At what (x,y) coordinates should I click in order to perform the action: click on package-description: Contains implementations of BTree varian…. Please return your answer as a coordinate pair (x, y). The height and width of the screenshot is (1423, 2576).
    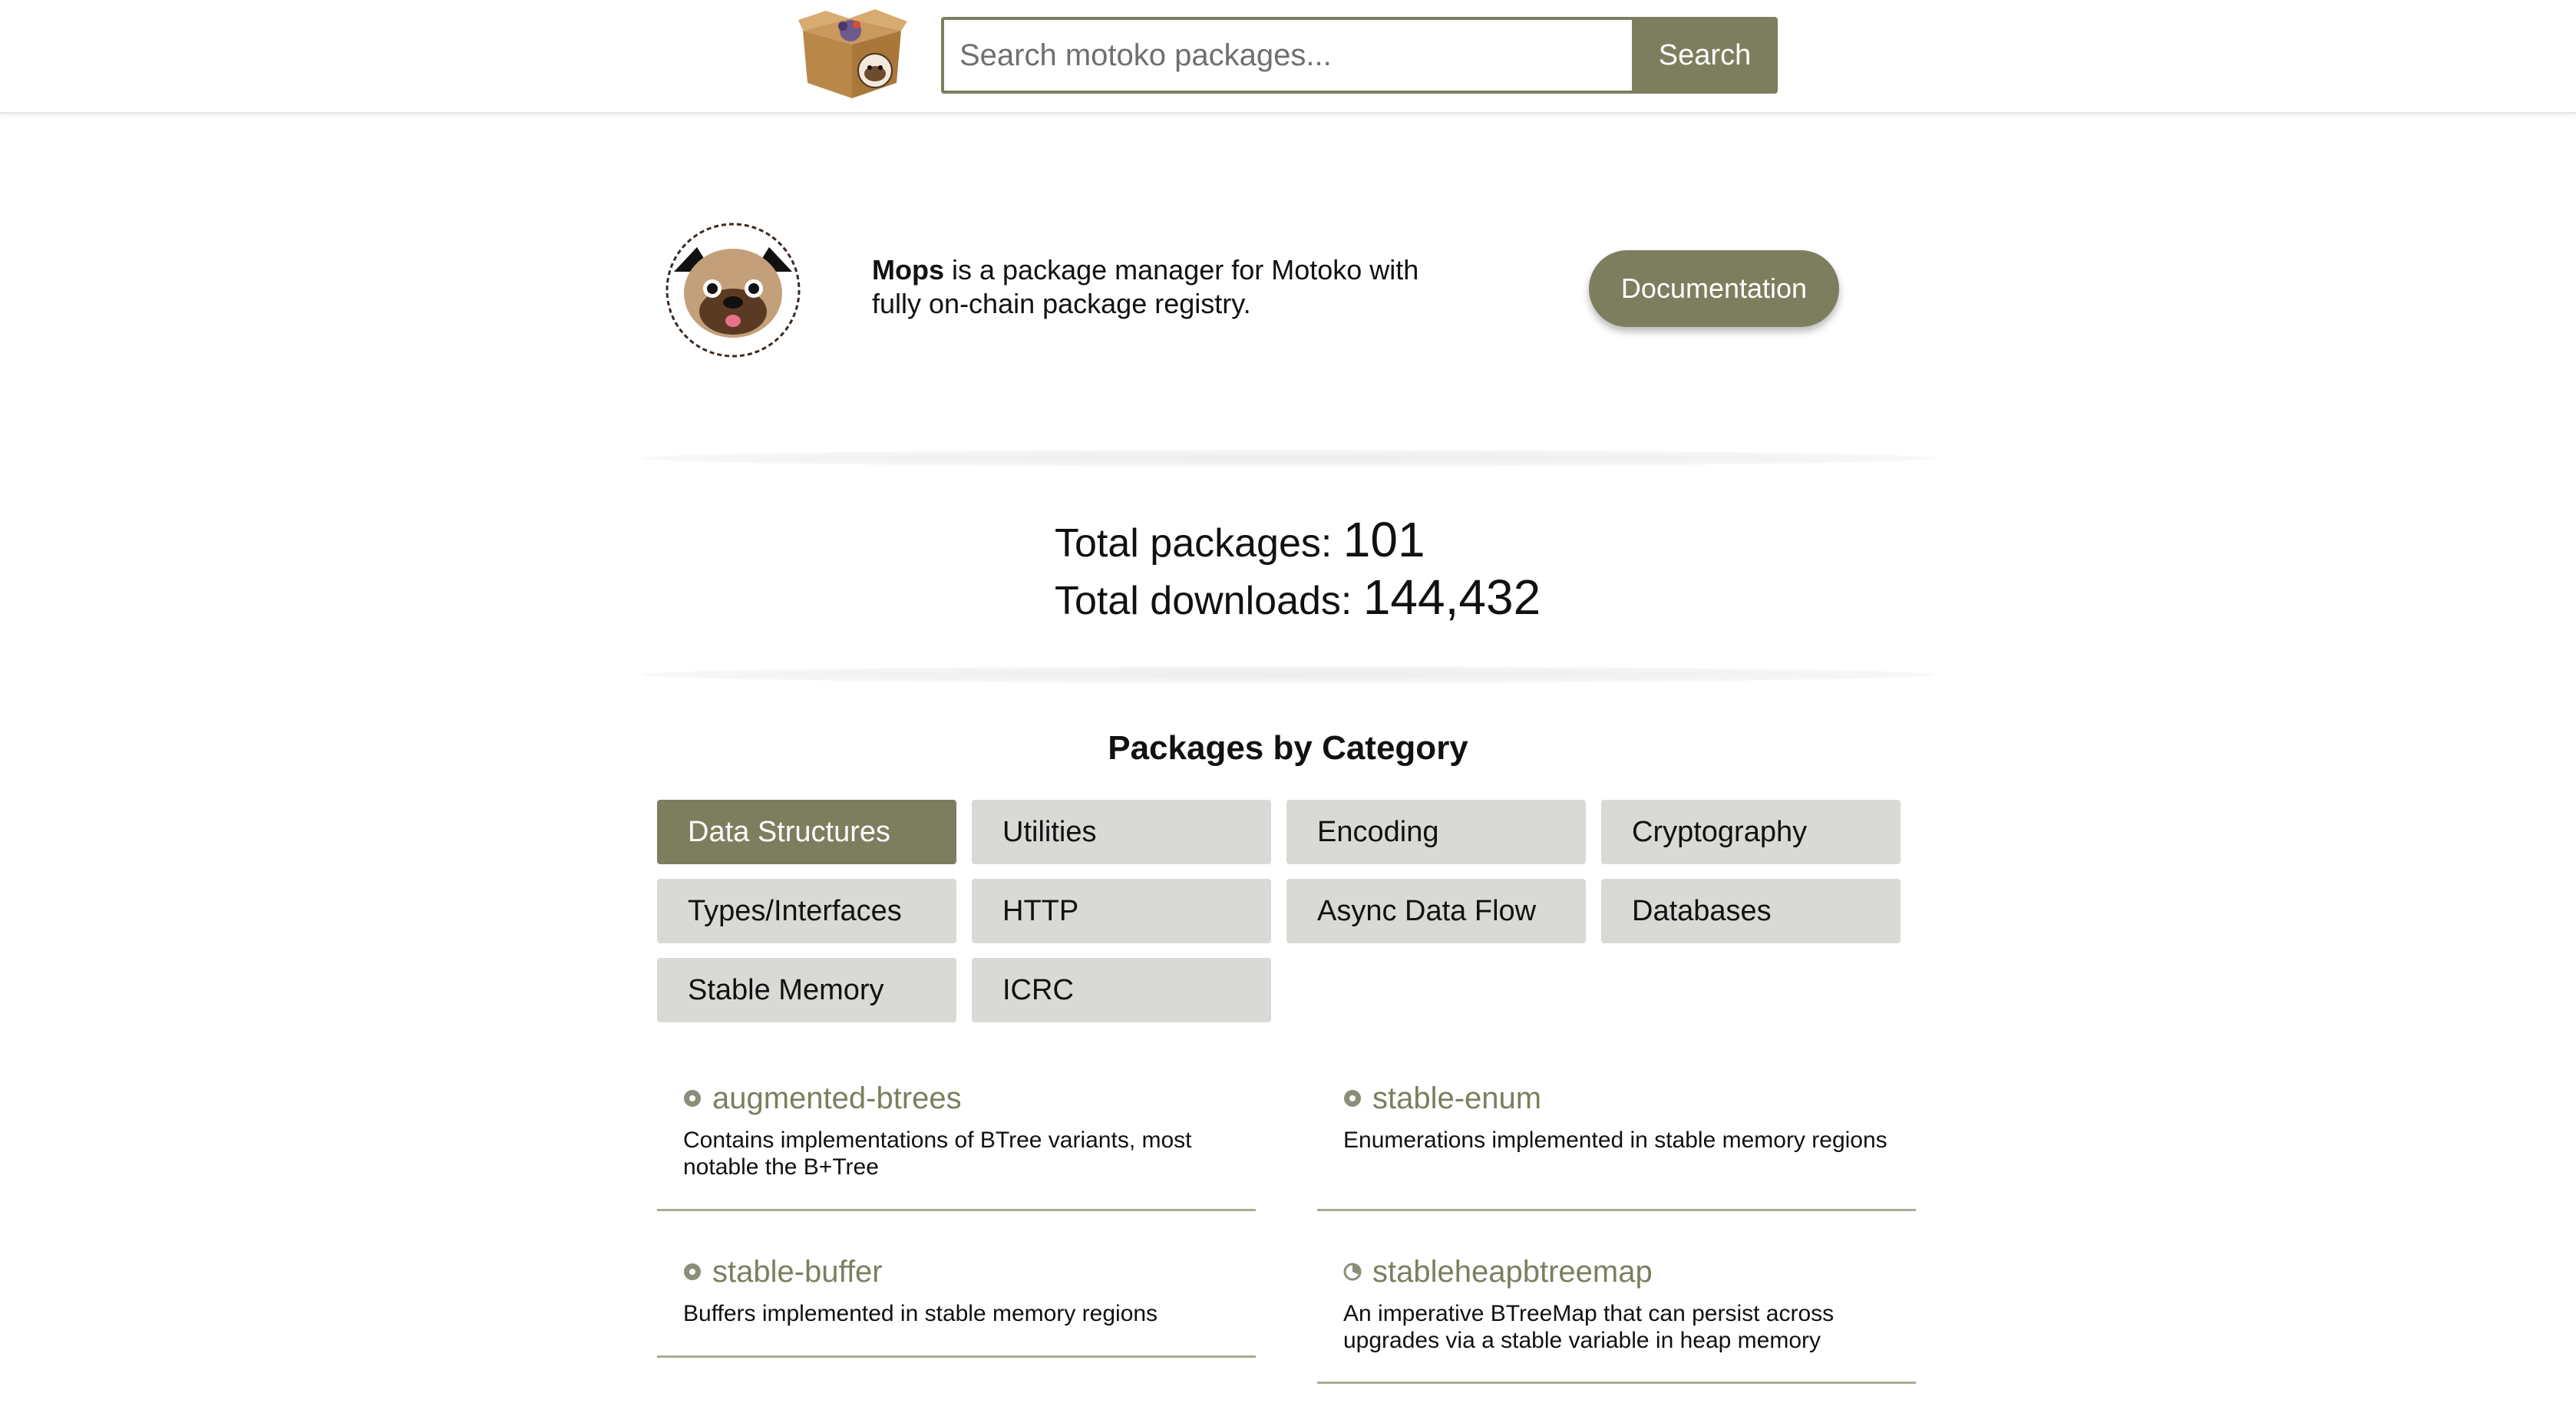
    Looking at the image, I should click on (937, 1154).